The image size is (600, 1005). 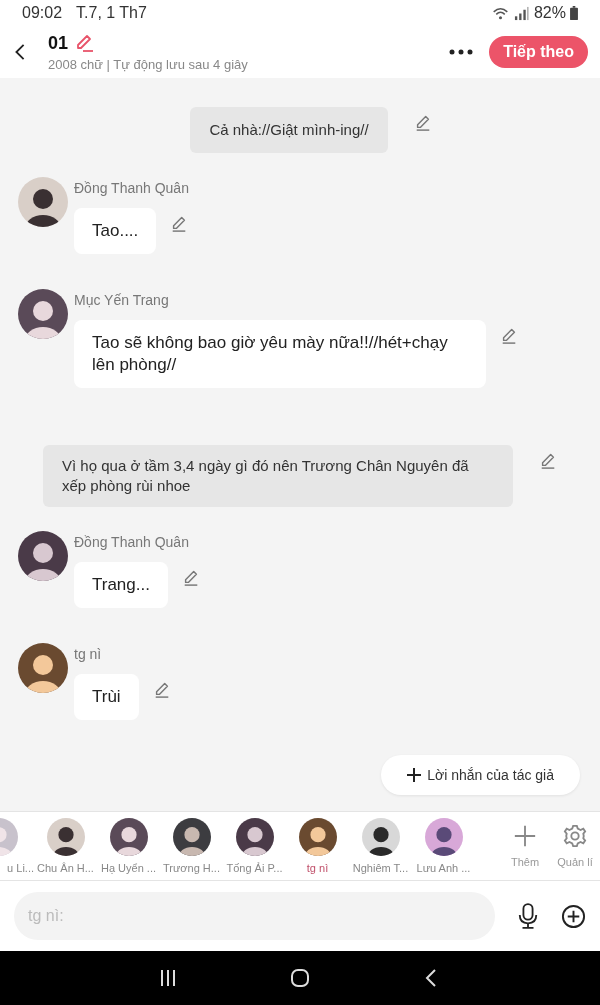 What do you see at coordinates (528, 916) in the screenshot?
I see `microphone-icon` at bounding box center [528, 916].